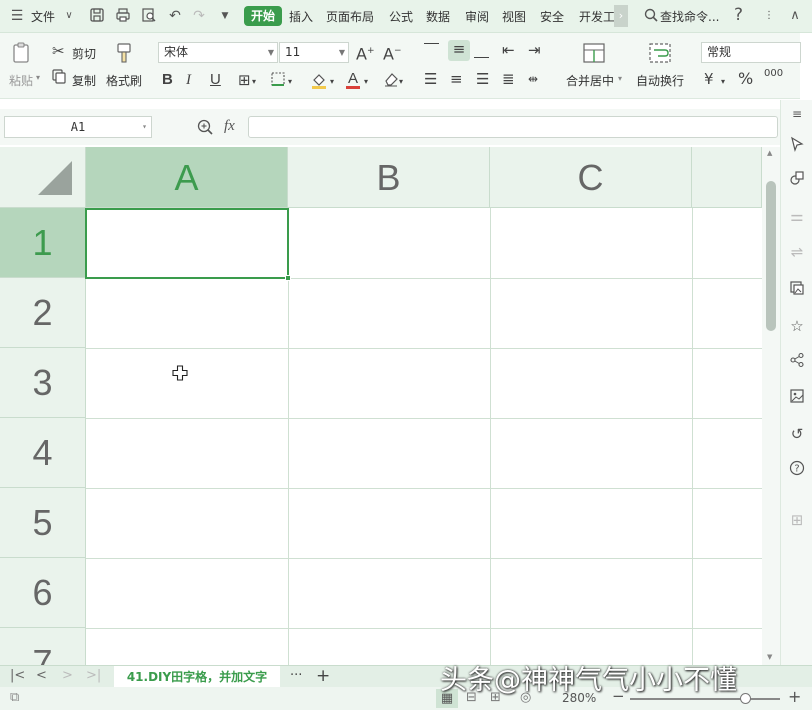  What do you see at coordinates (621, 16) in the screenshot?
I see `tabs-scroll-right-icon: ›` at bounding box center [621, 16].